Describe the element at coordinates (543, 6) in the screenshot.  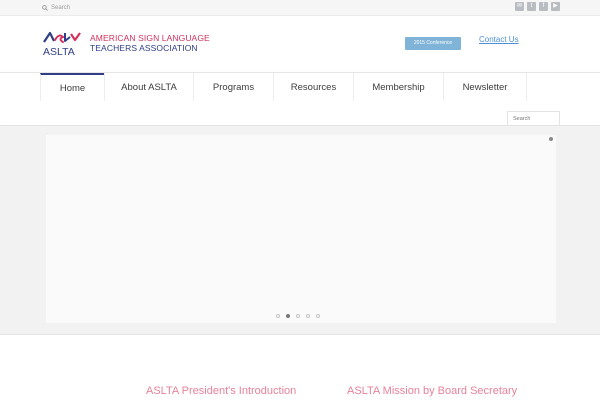
I see `facebook-icon: f` at that location.